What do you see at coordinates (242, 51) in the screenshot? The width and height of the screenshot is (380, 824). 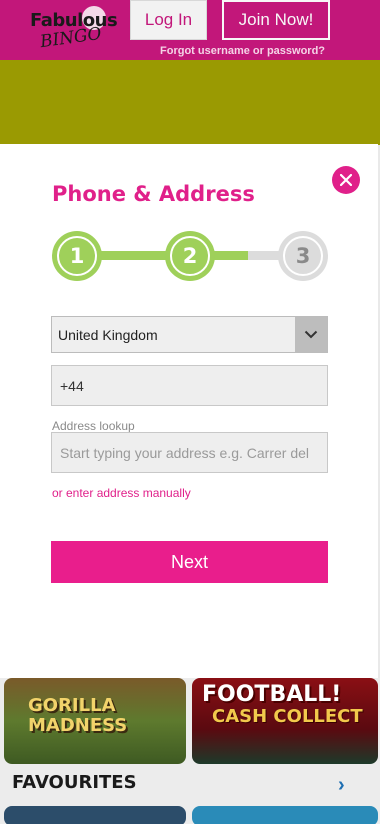 I see `forgot-credentials-link: Forgot username or password?` at bounding box center [242, 51].